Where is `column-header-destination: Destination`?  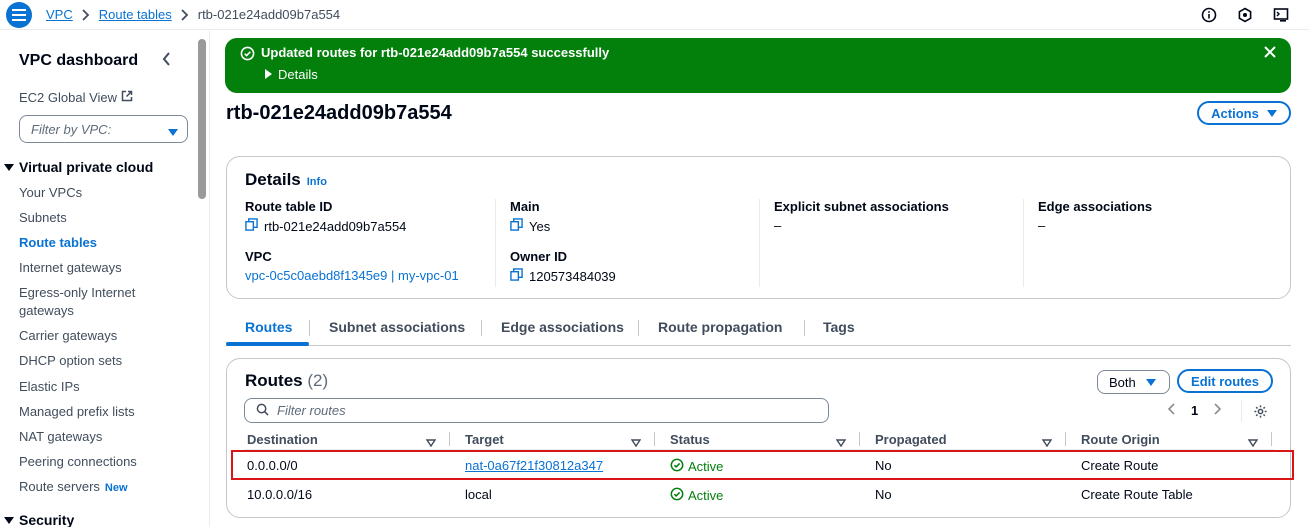 column-header-destination: Destination is located at coordinates (282, 439).